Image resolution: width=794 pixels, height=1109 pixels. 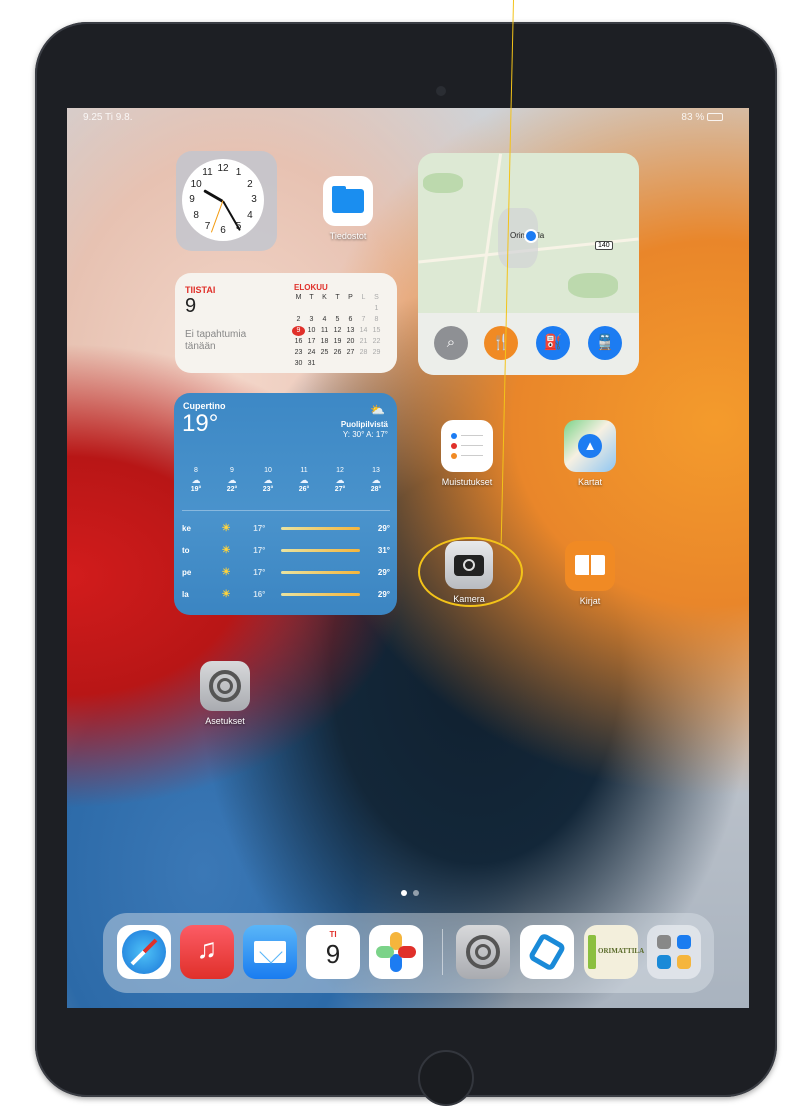 What do you see at coordinates (311, 363) in the screenshot?
I see `calendar-day: 31` at bounding box center [311, 363].